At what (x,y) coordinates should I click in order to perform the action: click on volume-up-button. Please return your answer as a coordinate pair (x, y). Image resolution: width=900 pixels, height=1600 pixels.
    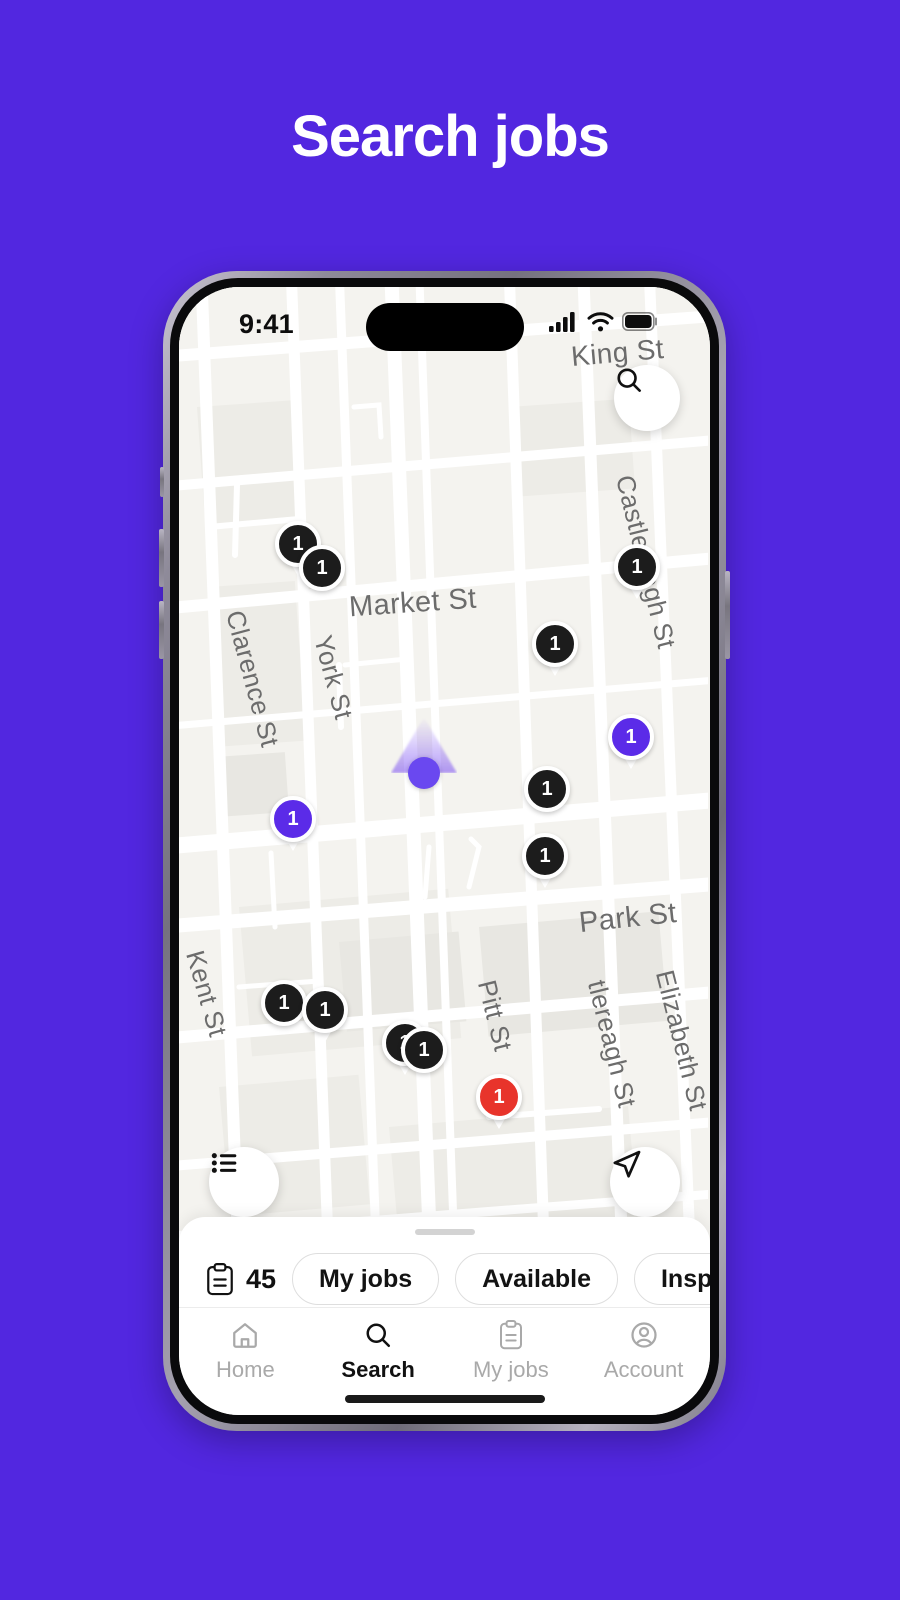
    Looking at the image, I should click on (161, 558).